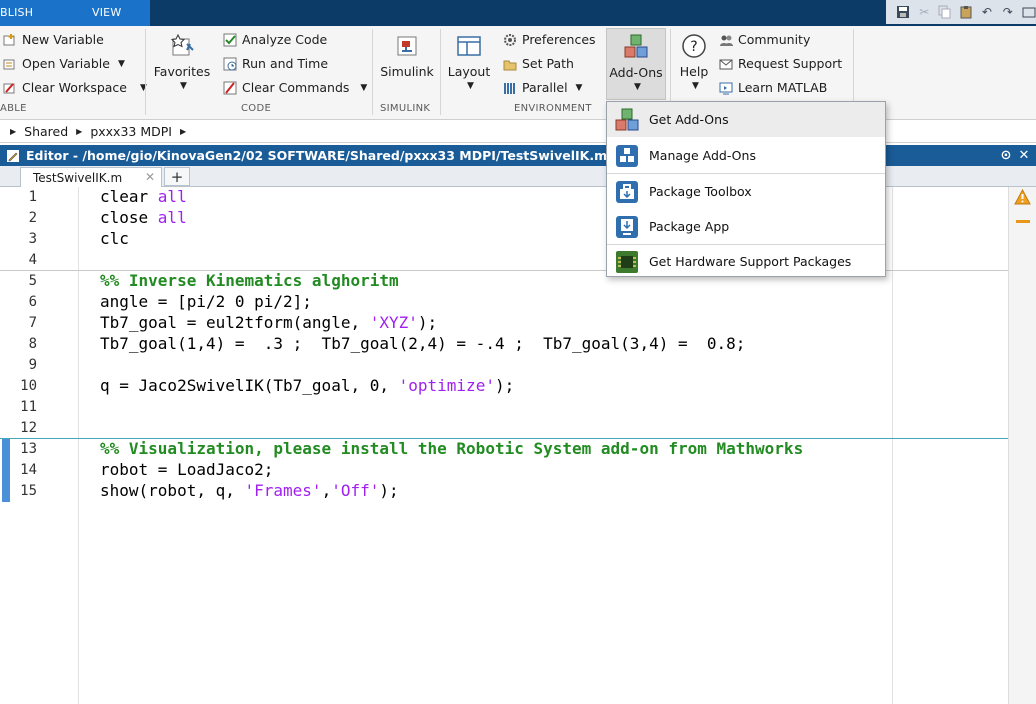 The image size is (1036, 704). What do you see at coordinates (131, 131) in the screenshot?
I see `breadcrumb-item-pxxx33: pxxx33 MDPI` at bounding box center [131, 131].